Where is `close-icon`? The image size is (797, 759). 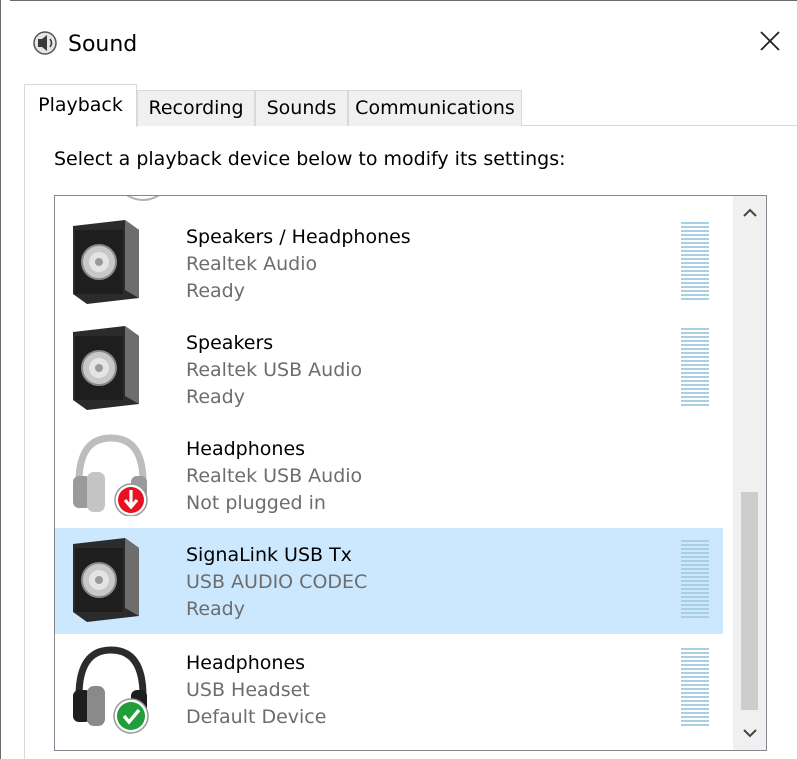 close-icon is located at coordinates (770, 41).